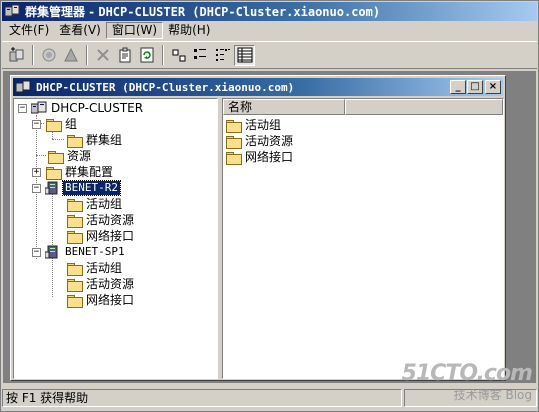 This screenshot has height=412, width=539. I want to click on tree-item-node1-active-groups: 活动组, so click(95, 204).